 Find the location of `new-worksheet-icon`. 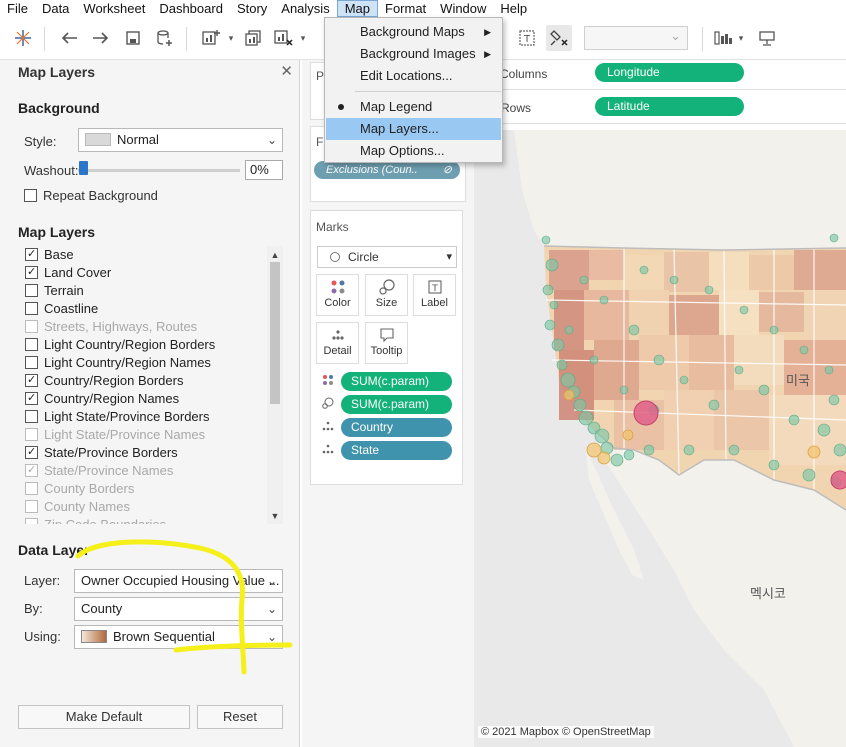

new-worksheet-icon is located at coordinates (211, 38).